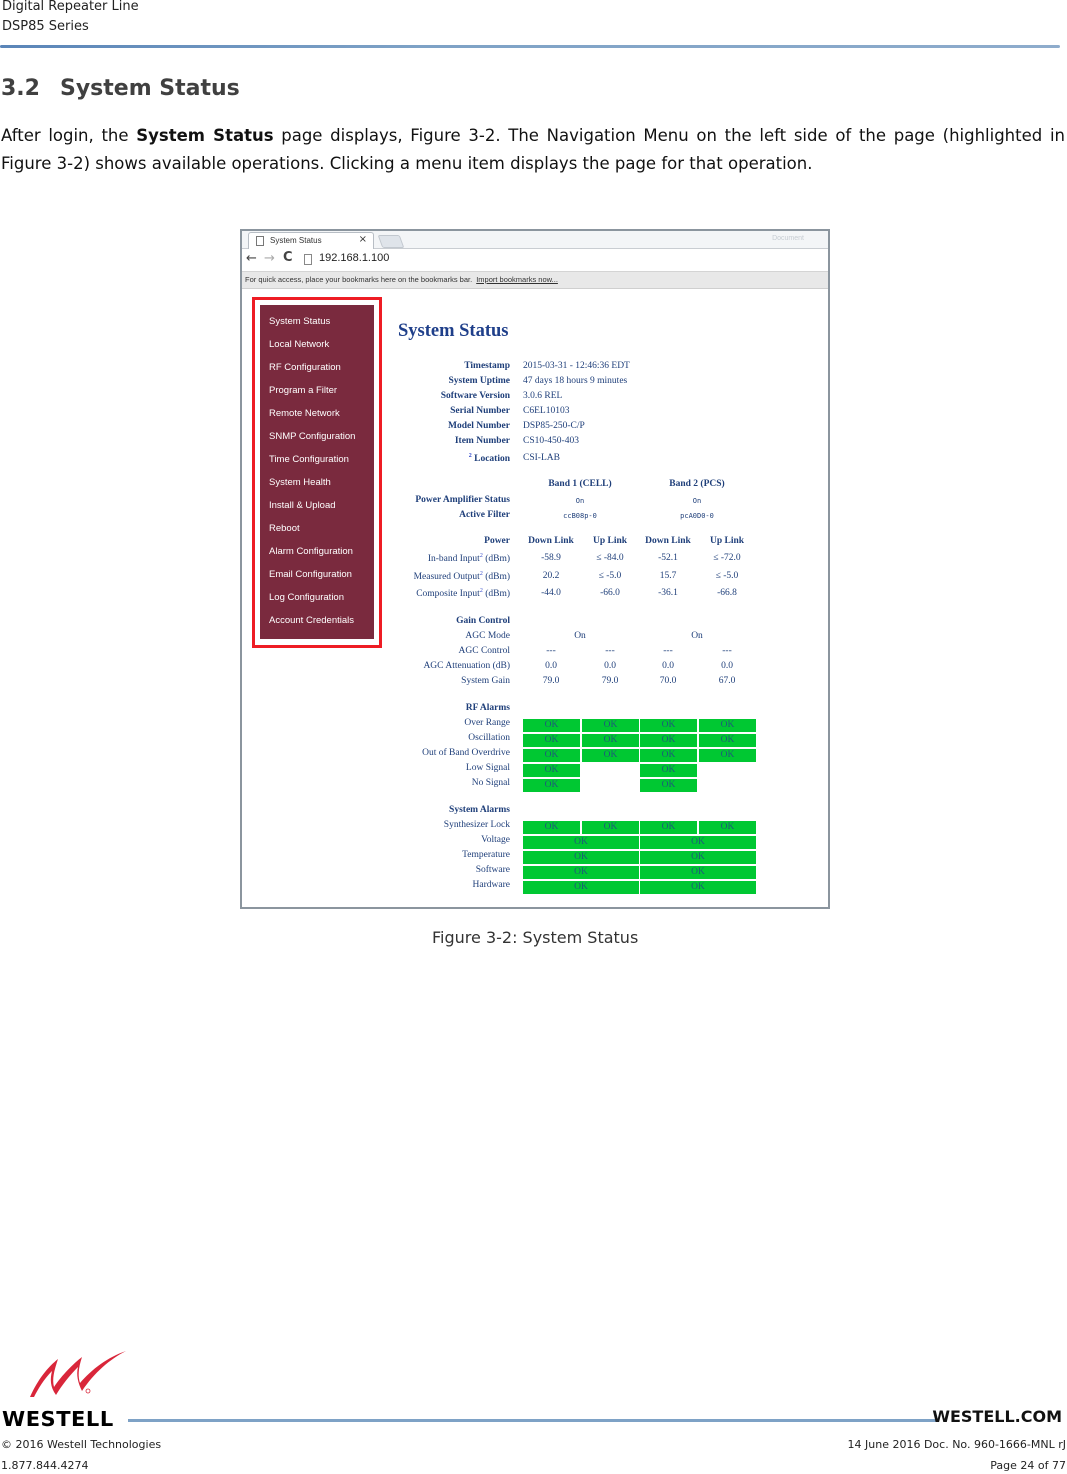  I want to click on label-text: Hardware, so click(491, 885).